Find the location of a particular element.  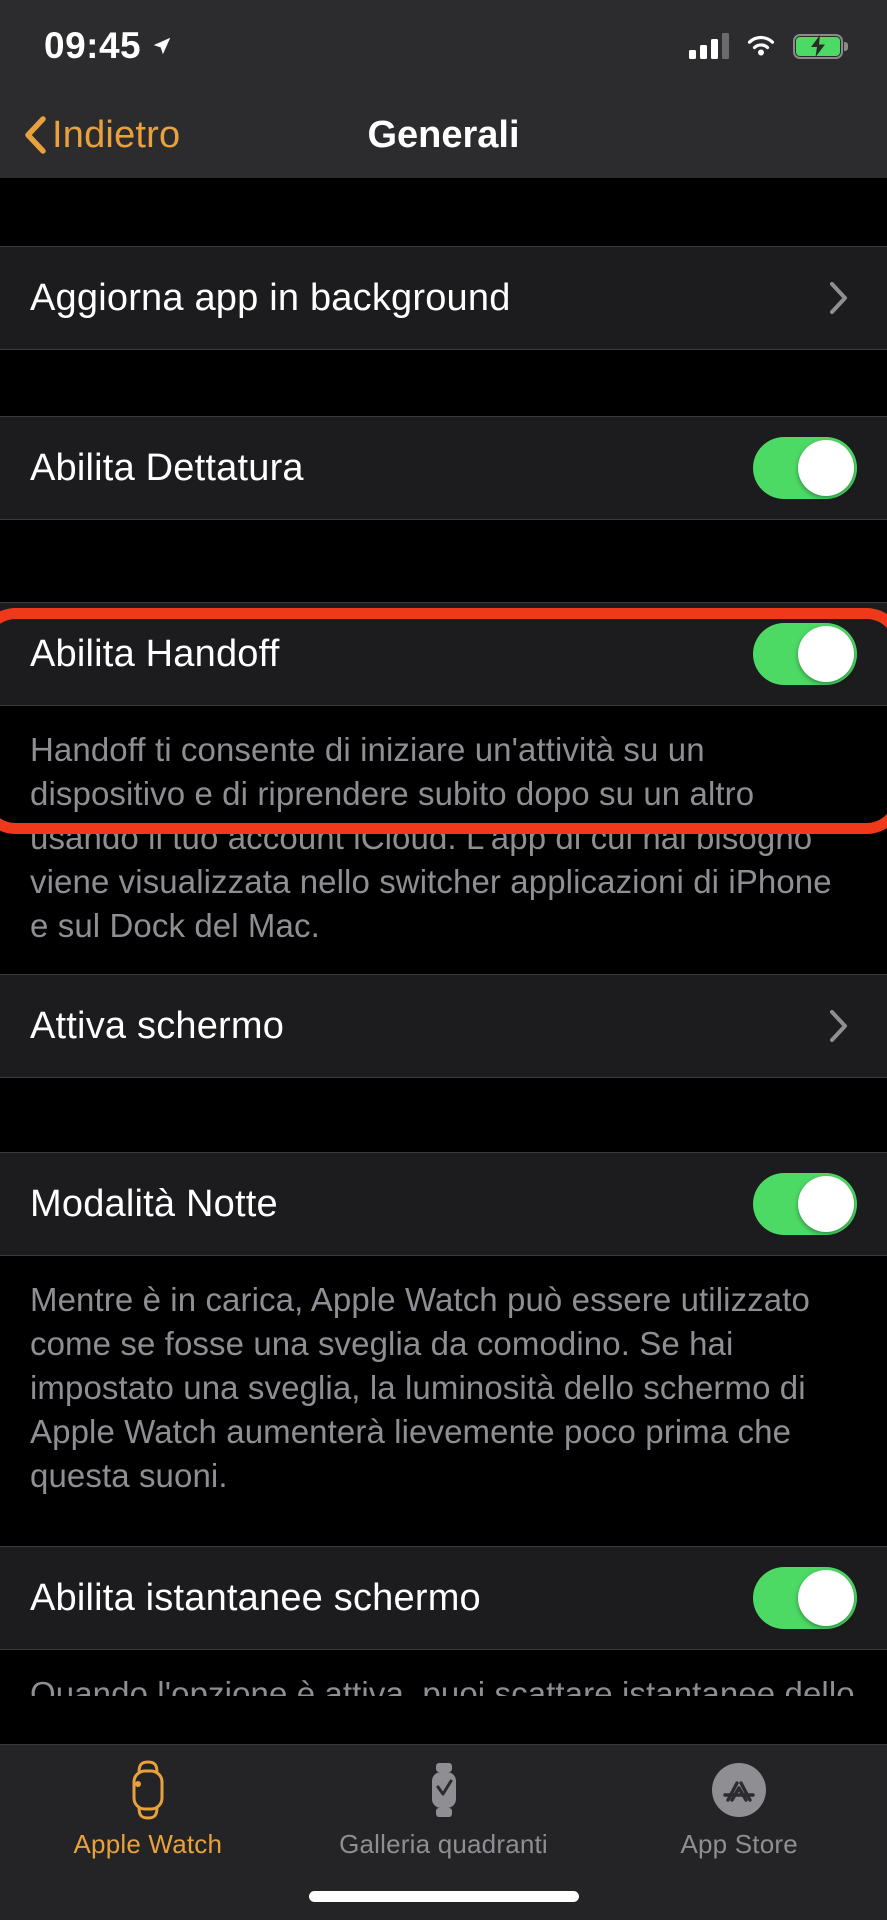

row-attiva-schermo: Attiva schermo is located at coordinates (443, 1026).